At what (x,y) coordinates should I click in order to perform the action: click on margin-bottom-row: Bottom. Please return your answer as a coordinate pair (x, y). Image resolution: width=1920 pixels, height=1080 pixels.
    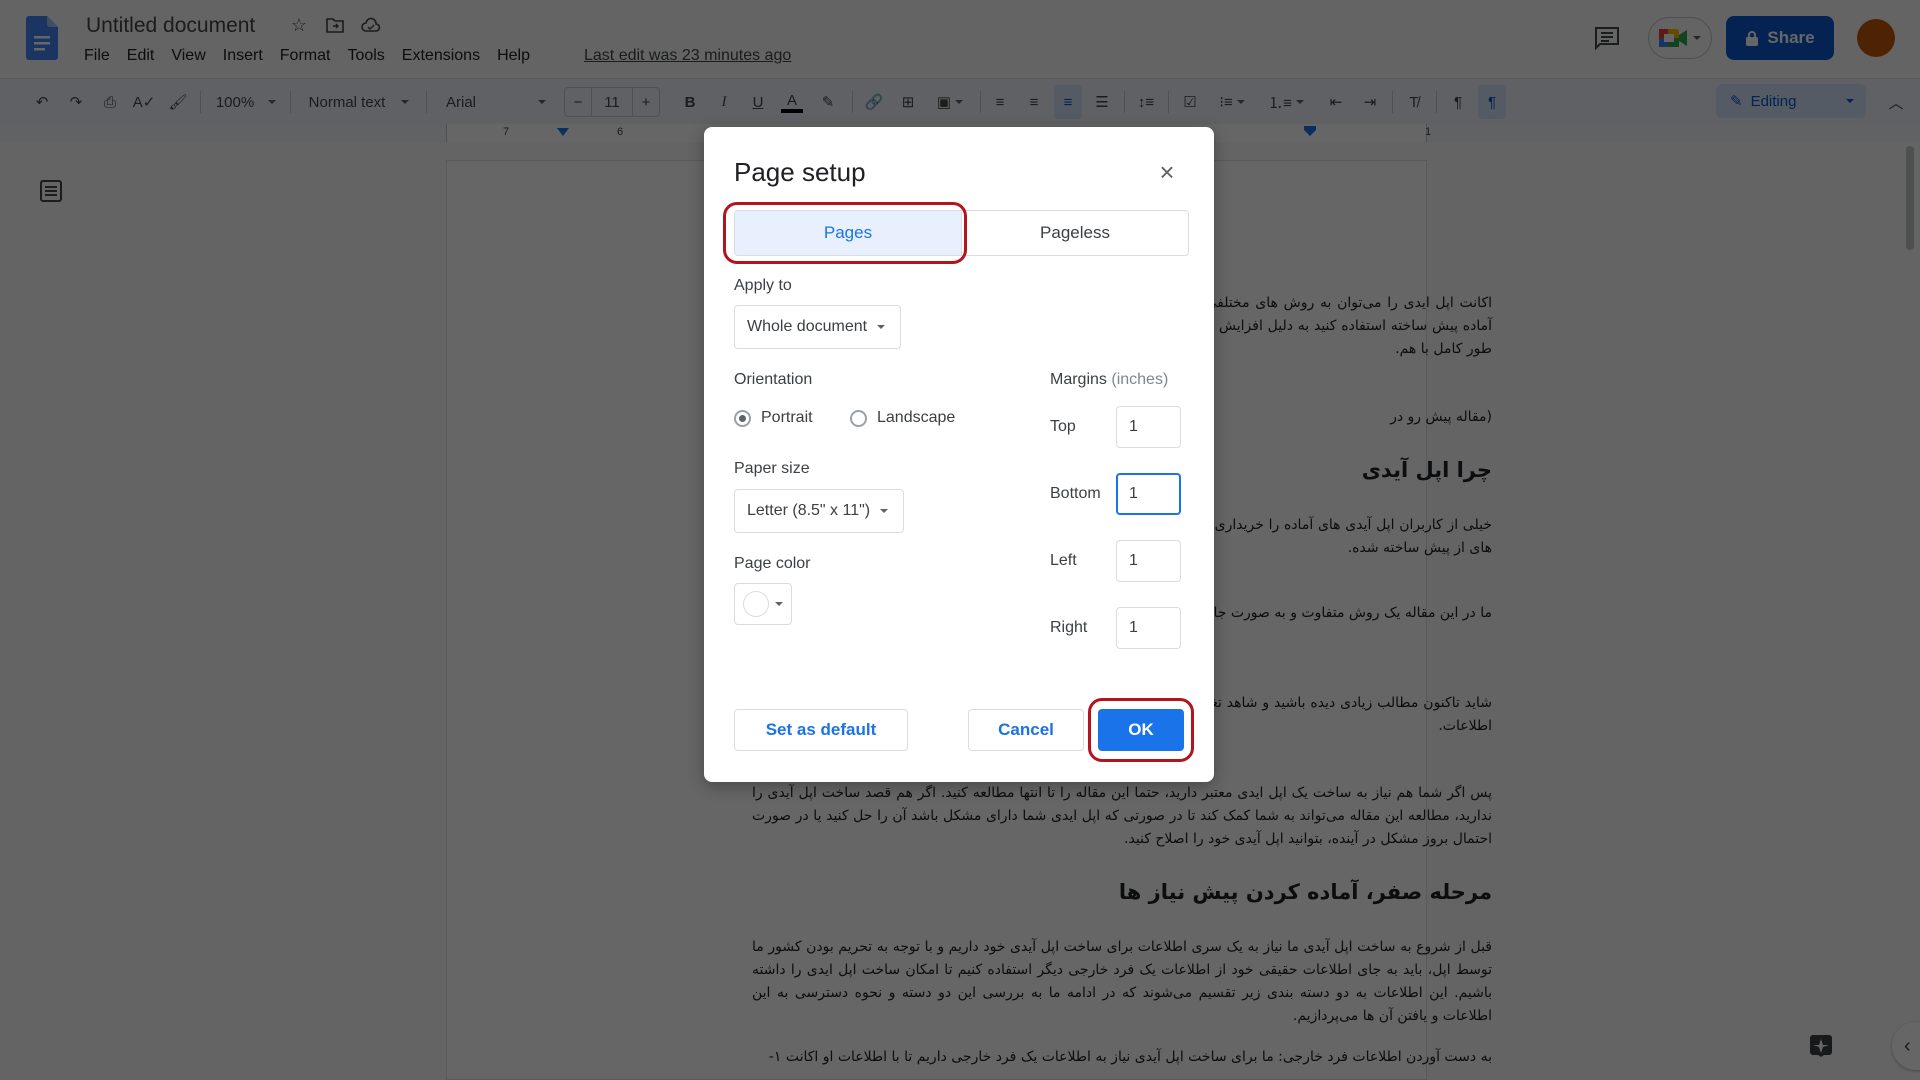
    Looking at the image, I should click on (1120, 494).